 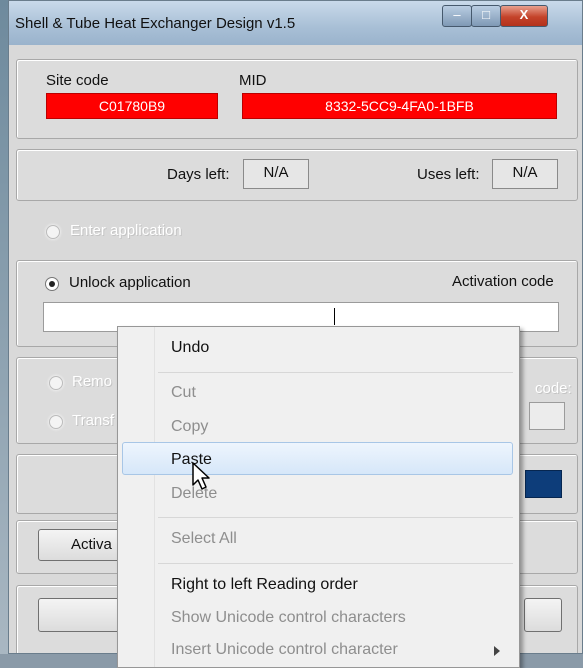 What do you see at coordinates (154, 497) in the screenshot?
I see `menu-gutter` at bounding box center [154, 497].